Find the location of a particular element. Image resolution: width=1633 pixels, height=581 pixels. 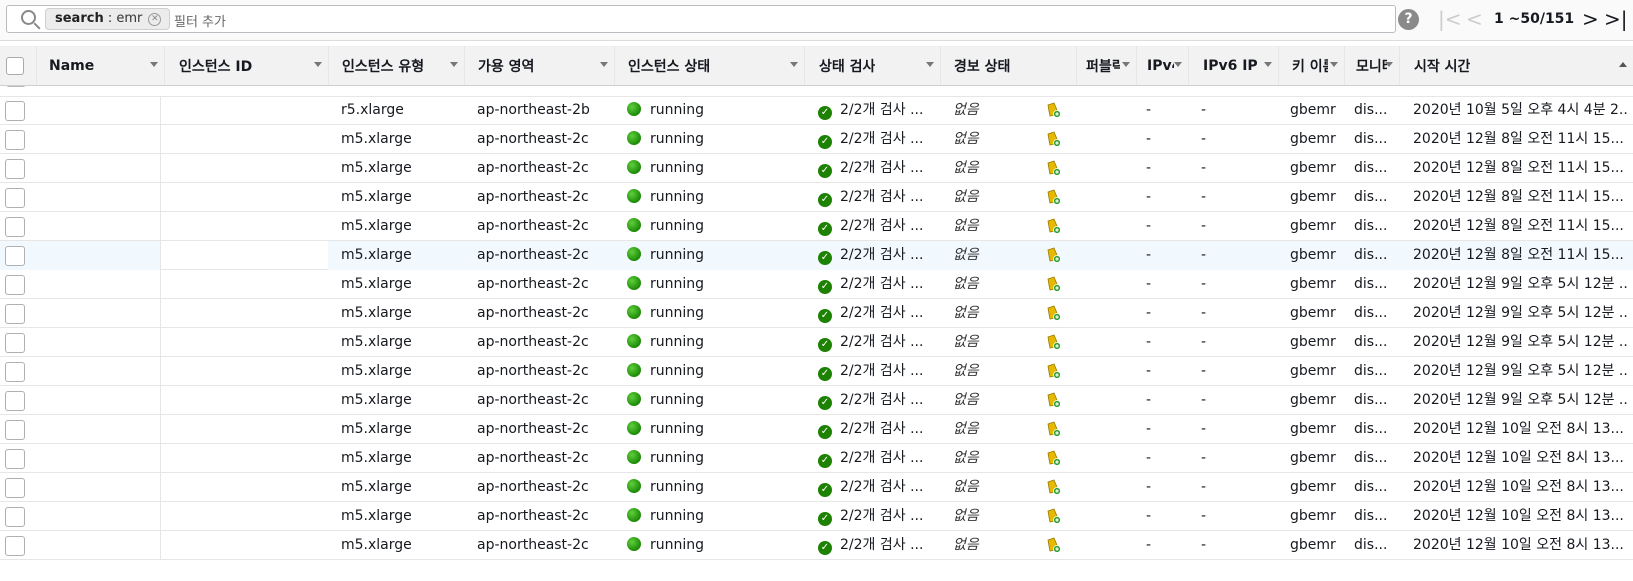

column-header-instance-state: 인스턴스 상태 is located at coordinates (709, 65).